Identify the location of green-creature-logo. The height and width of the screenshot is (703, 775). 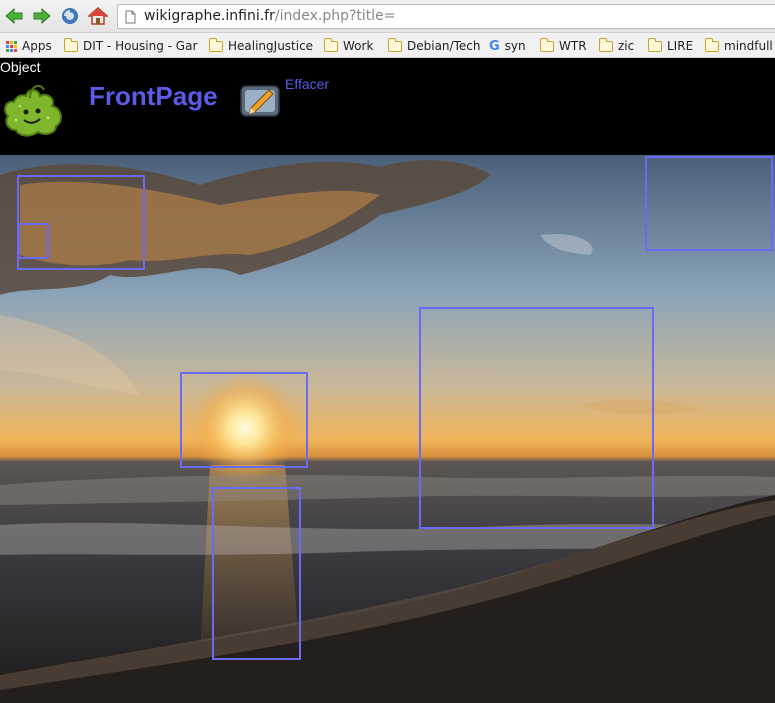
(33, 107).